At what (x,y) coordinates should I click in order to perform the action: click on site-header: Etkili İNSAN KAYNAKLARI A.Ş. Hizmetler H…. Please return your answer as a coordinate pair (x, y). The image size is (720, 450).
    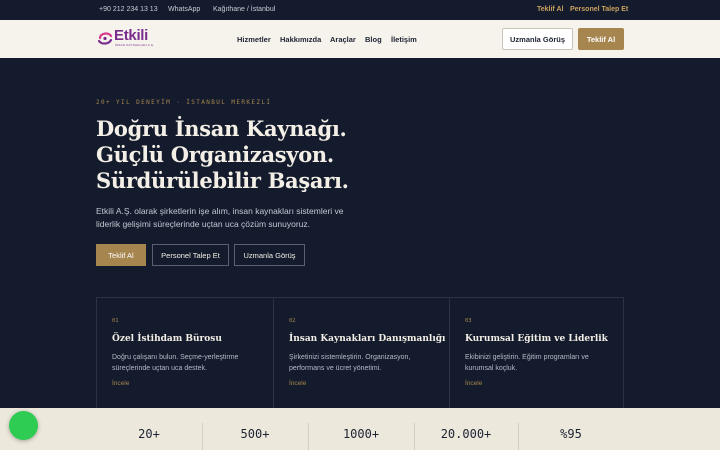
    Looking at the image, I should click on (360, 39).